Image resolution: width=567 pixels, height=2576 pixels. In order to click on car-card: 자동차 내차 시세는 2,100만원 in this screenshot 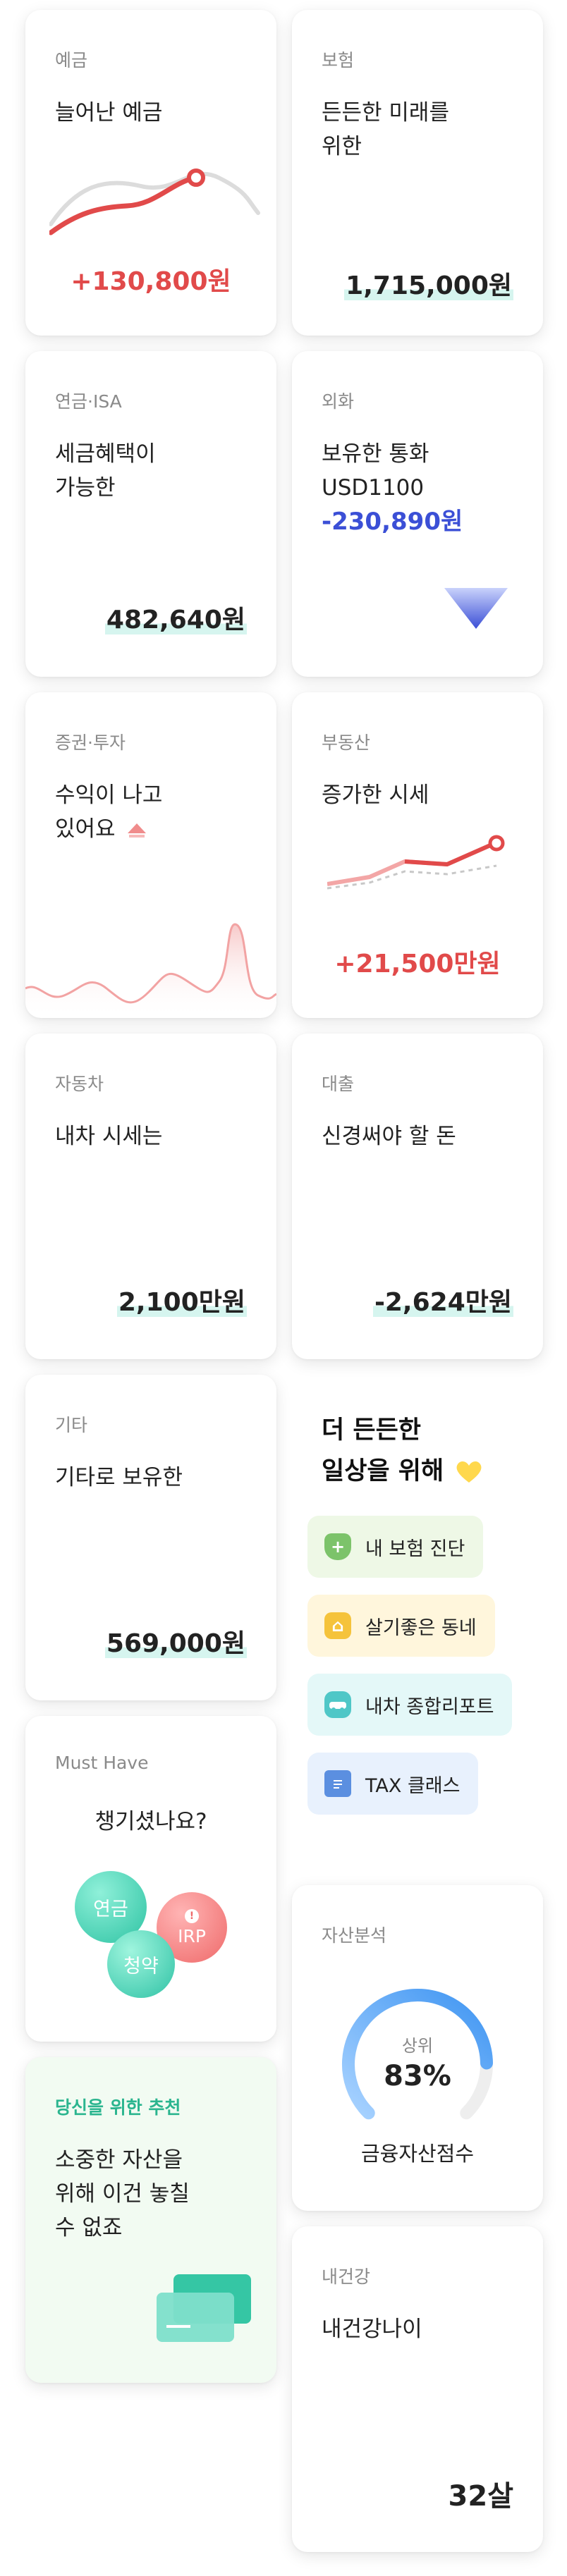, I will do `click(150, 1196)`.